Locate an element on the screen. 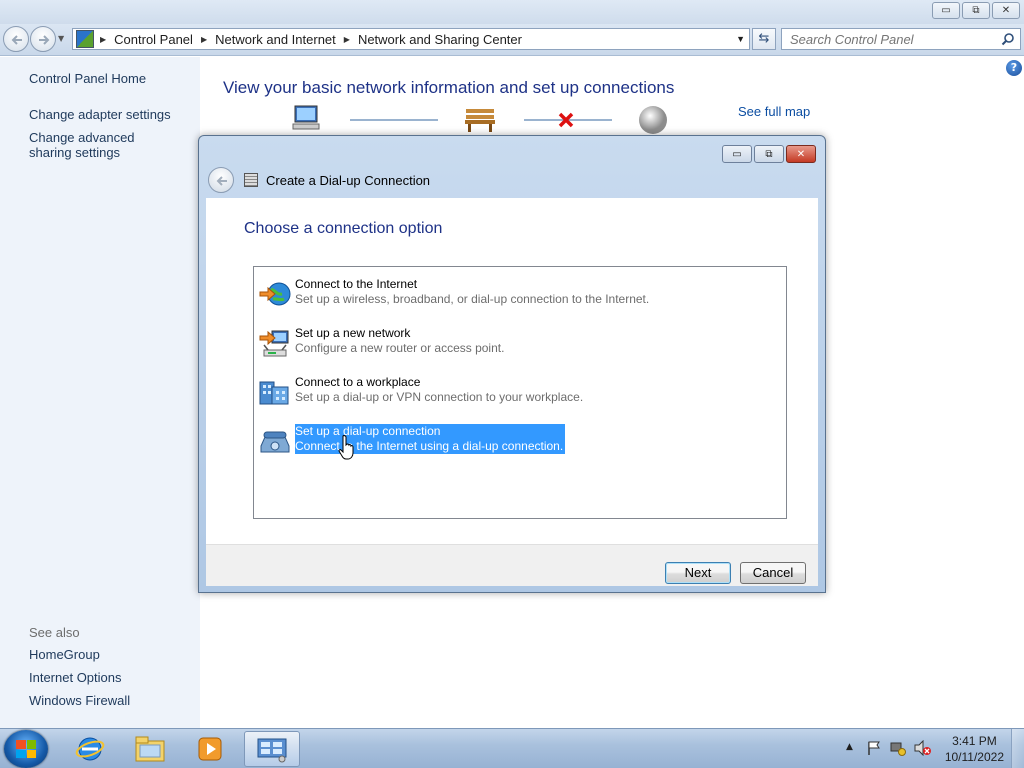 The height and width of the screenshot is (768, 1024). internet-options-link: Internet Options is located at coordinates (75, 677).